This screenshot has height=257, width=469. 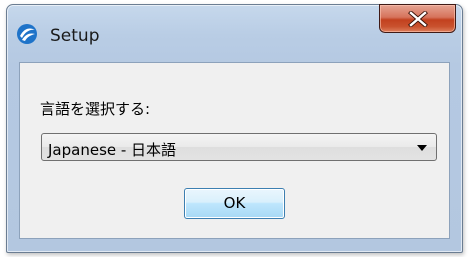 I want to click on ok-button: OK, so click(x=234, y=203).